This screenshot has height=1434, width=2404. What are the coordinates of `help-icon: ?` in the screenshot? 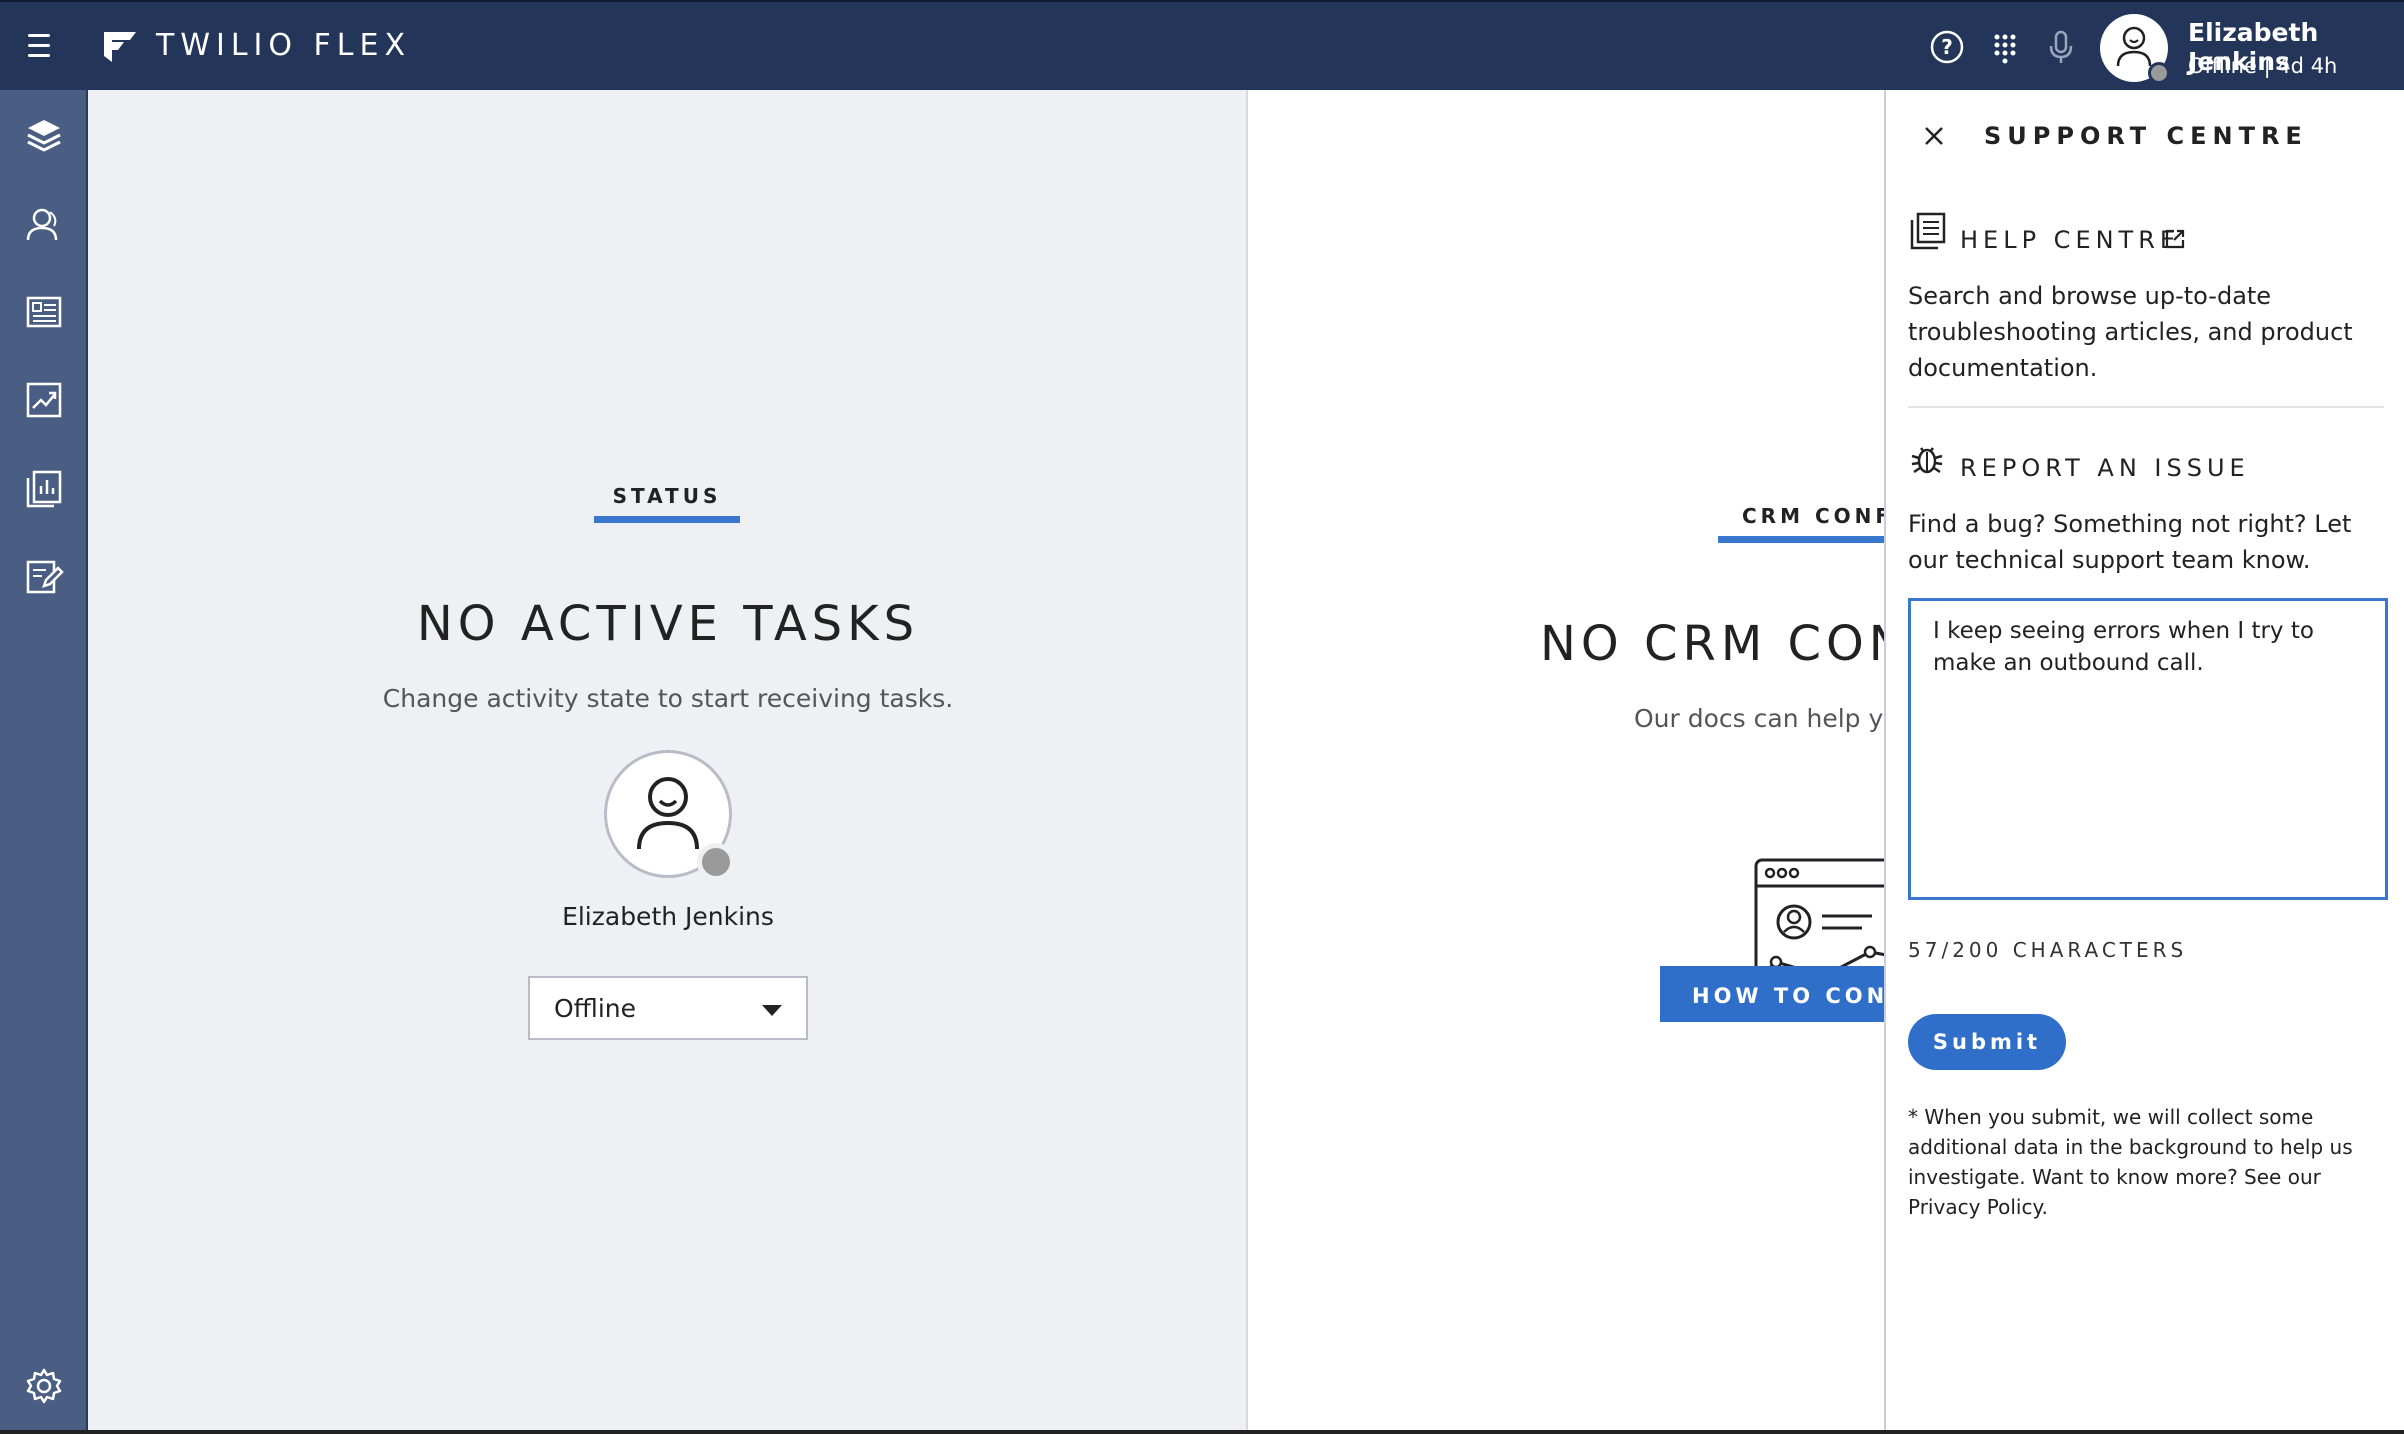 It's located at (1947, 47).